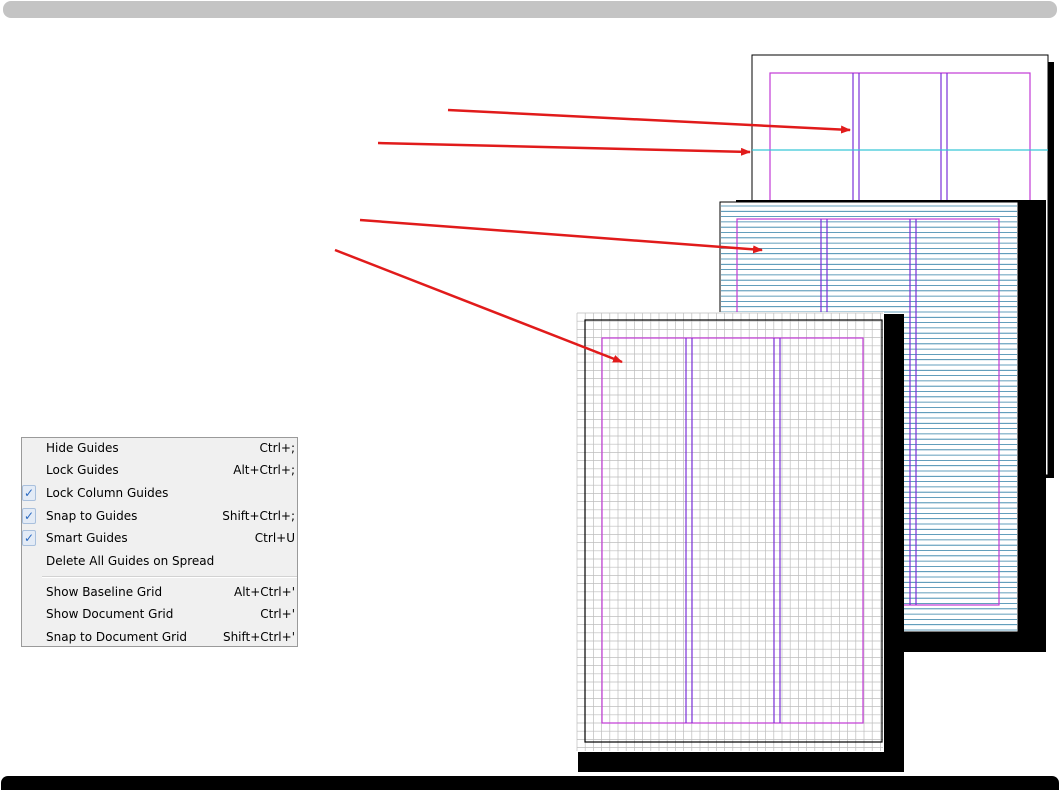 The height and width of the screenshot is (790, 1060). I want to click on menu-item-show-document-grid: Show Document Grid Ctrl+', so click(159, 614).